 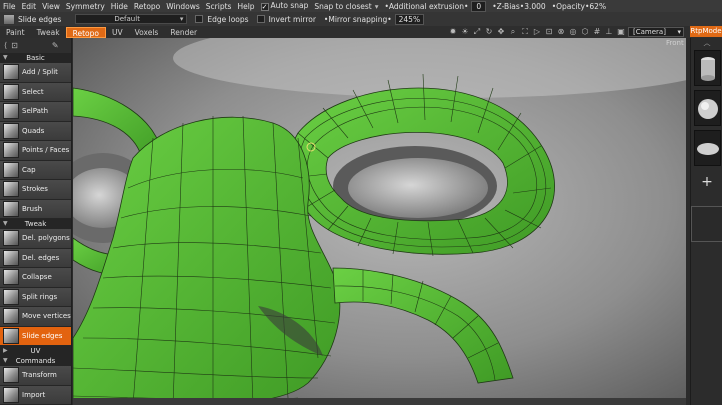 I want to click on snap-to-dropdown: Snap to closest ▾, so click(x=346, y=6).